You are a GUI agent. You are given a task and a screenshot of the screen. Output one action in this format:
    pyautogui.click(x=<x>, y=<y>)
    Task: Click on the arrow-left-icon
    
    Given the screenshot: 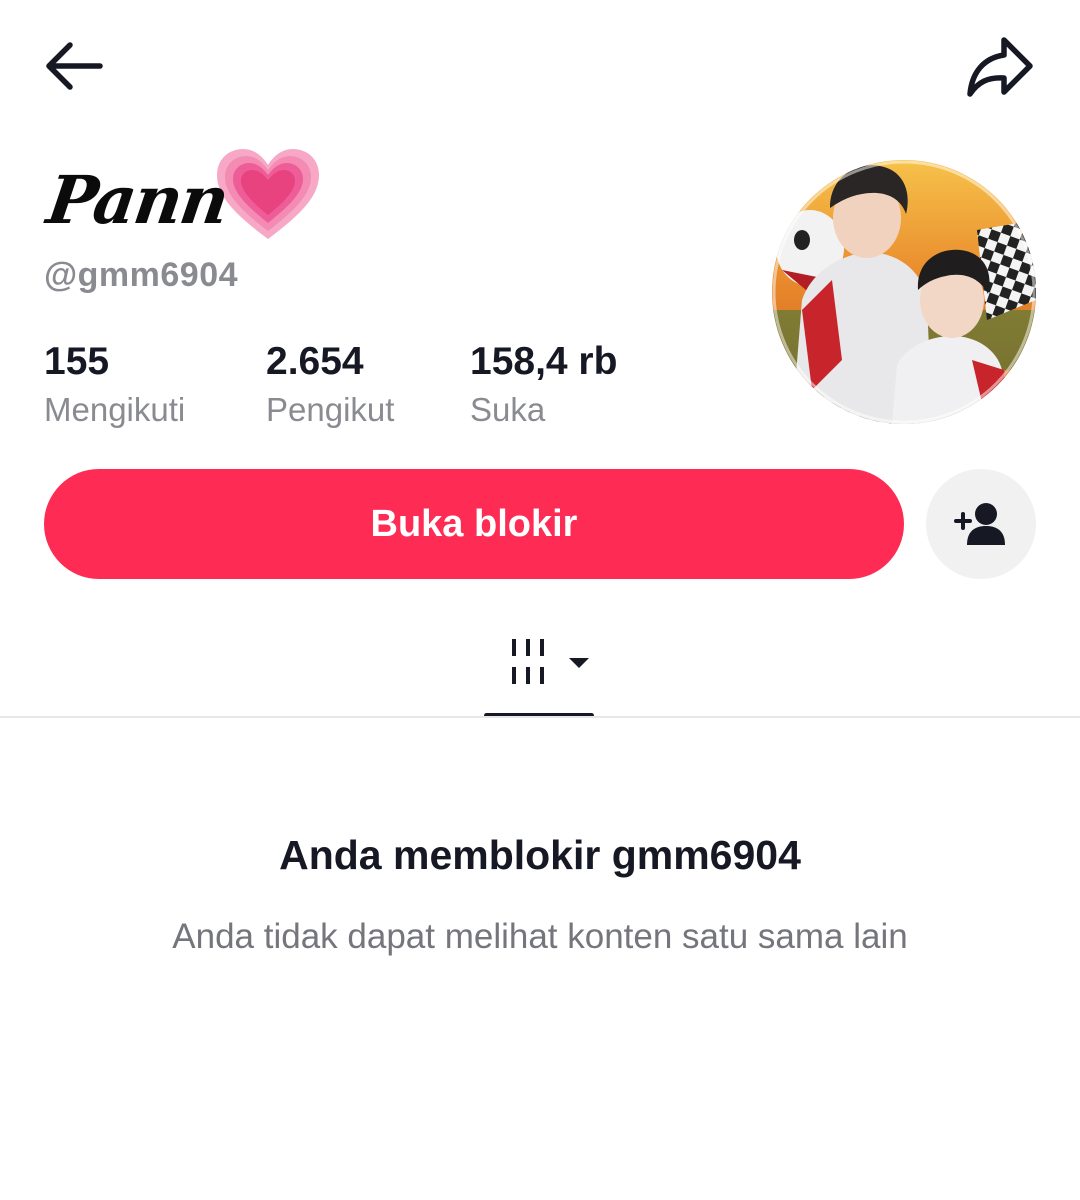 What is the action you would take?
    pyautogui.click(x=74, y=66)
    